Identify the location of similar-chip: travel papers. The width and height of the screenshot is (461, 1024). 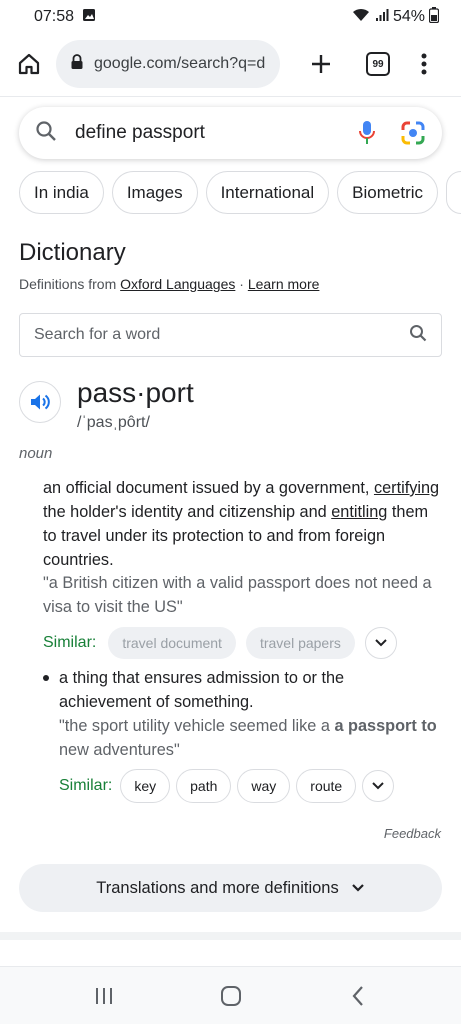
(300, 643).